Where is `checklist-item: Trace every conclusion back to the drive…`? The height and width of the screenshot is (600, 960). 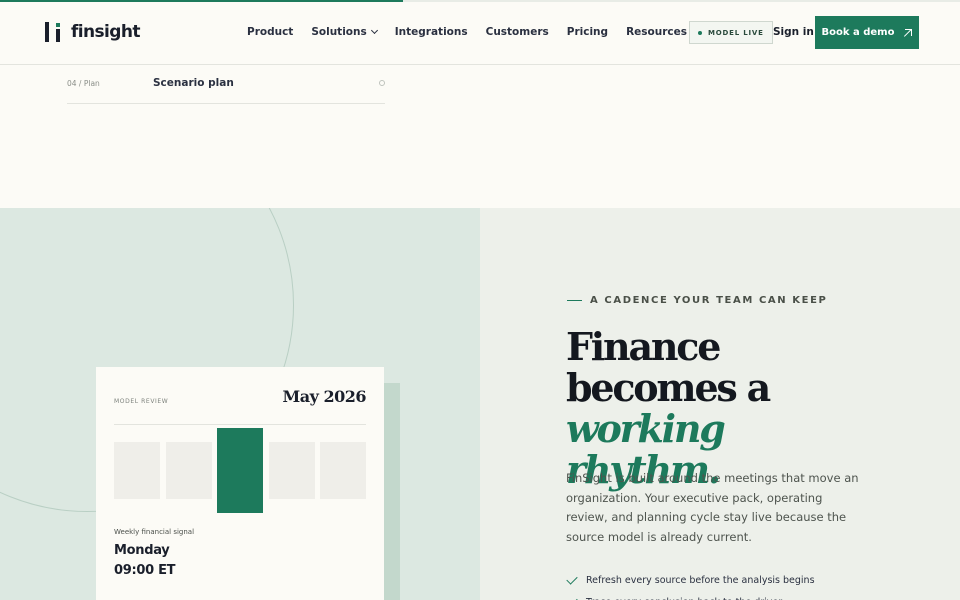 checklist-item: Trace every conclusion back to the drive… is located at coordinates (690, 595).